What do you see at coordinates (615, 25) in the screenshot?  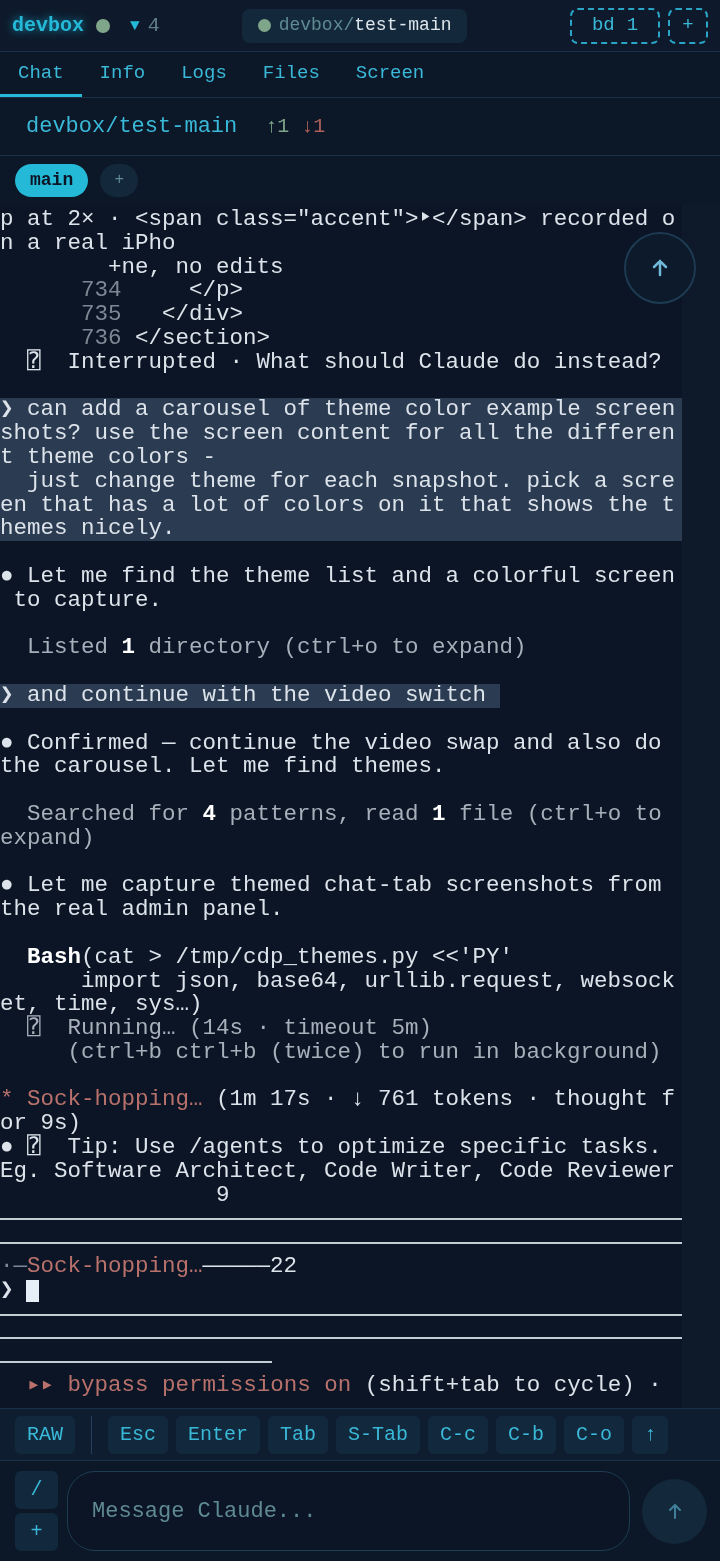 I see `badge-button: bd 1` at bounding box center [615, 25].